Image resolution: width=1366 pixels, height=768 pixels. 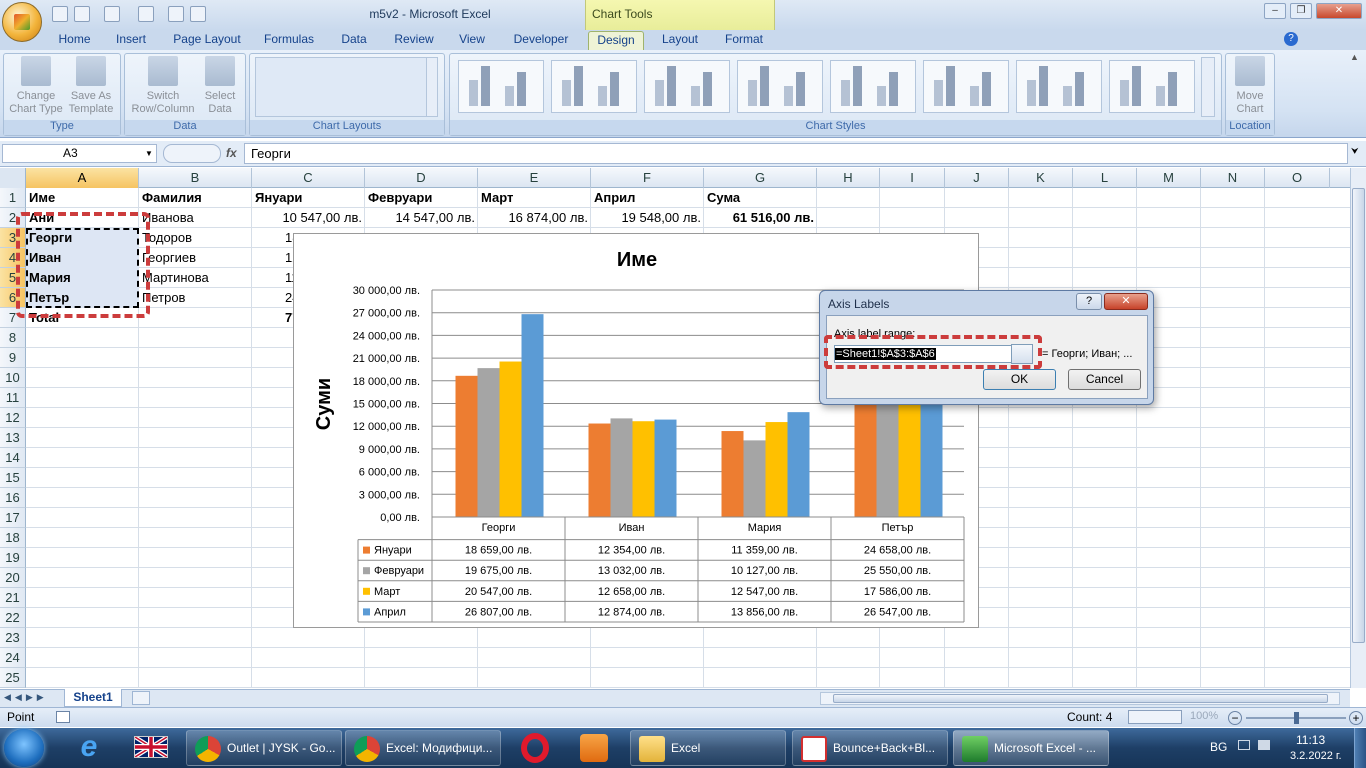 What do you see at coordinates (1204, 716) in the screenshot?
I see `zoom-level: 100%` at bounding box center [1204, 716].